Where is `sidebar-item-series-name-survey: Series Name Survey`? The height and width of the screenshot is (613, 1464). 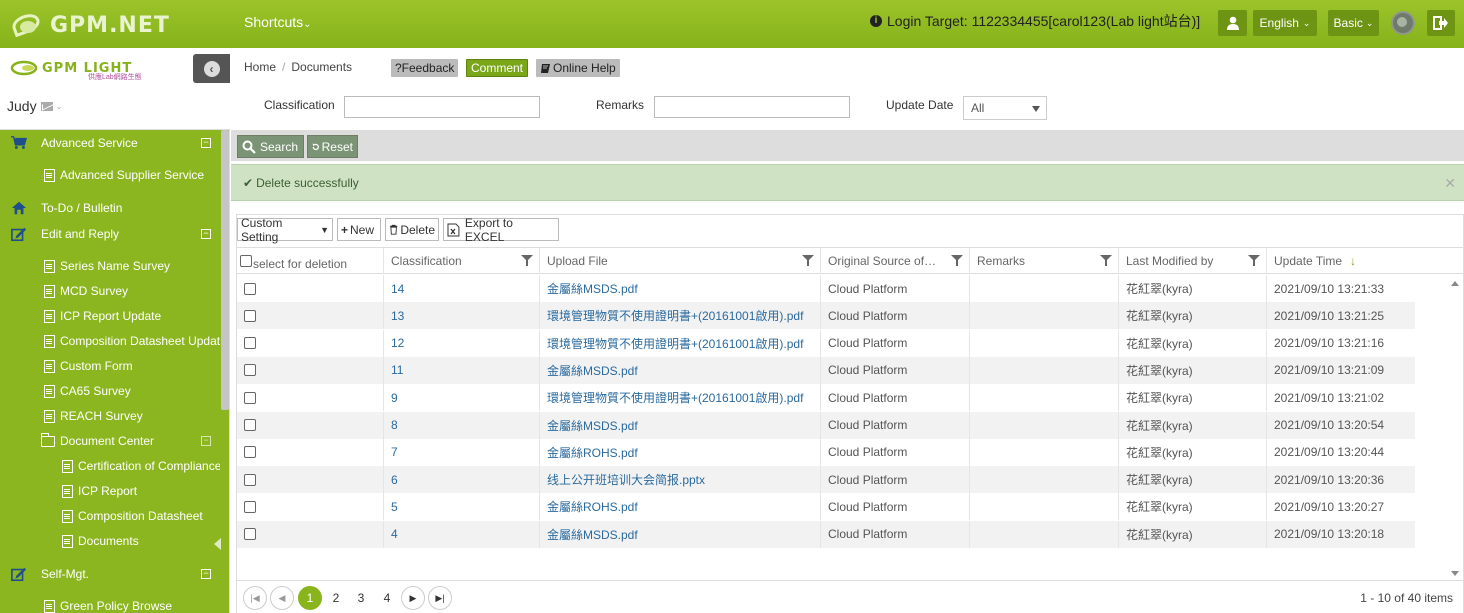
sidebar-item-series-name-survey: Series Name Survey is located at coordinates (110, 266).